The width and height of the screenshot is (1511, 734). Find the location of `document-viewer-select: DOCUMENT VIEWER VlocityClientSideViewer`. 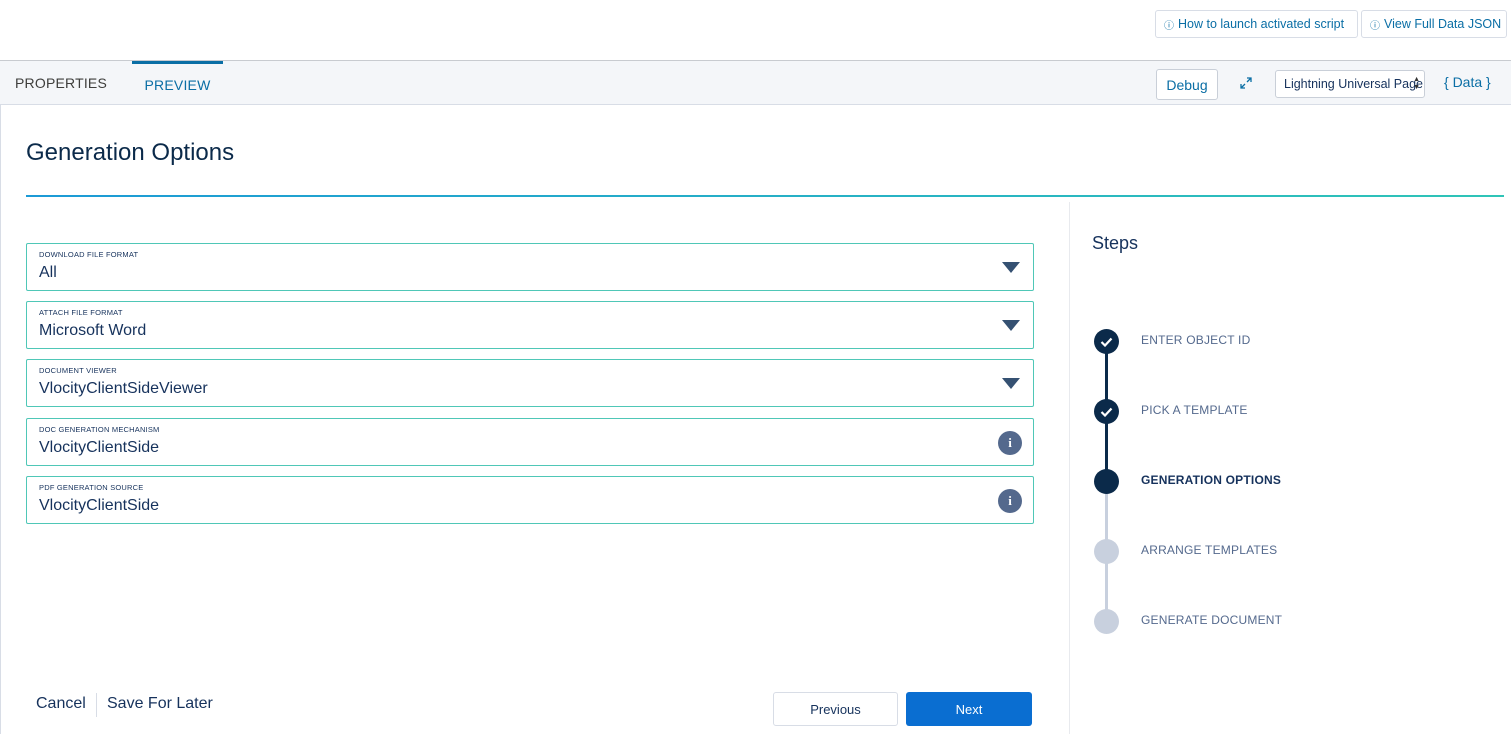

document-viewer-select: DOCUMENT VIEWER VlocityClientSideViewer is located at coordinates (530, 383).